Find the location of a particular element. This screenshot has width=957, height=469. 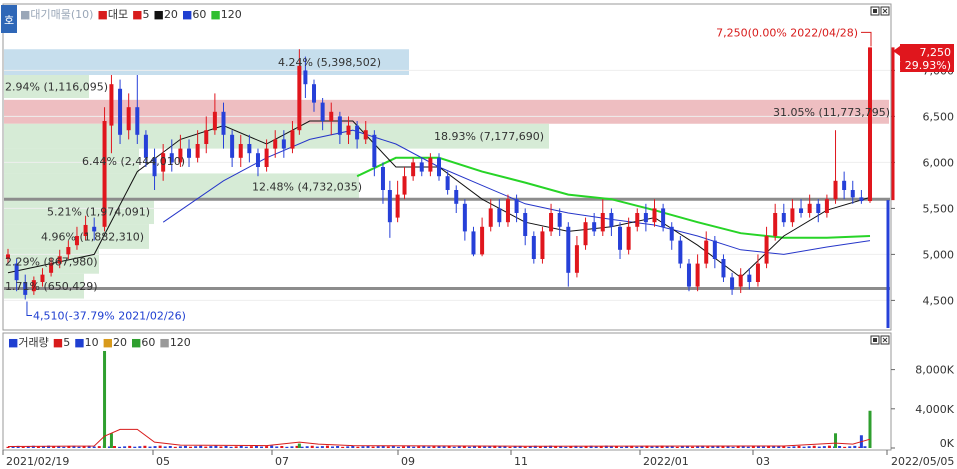

corner-badge-label: 호 is located at coordinates (9, 20).